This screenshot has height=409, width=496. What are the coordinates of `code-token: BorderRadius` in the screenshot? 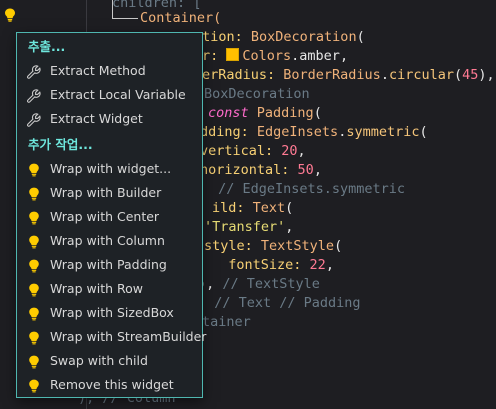 It's located at (332, 75).